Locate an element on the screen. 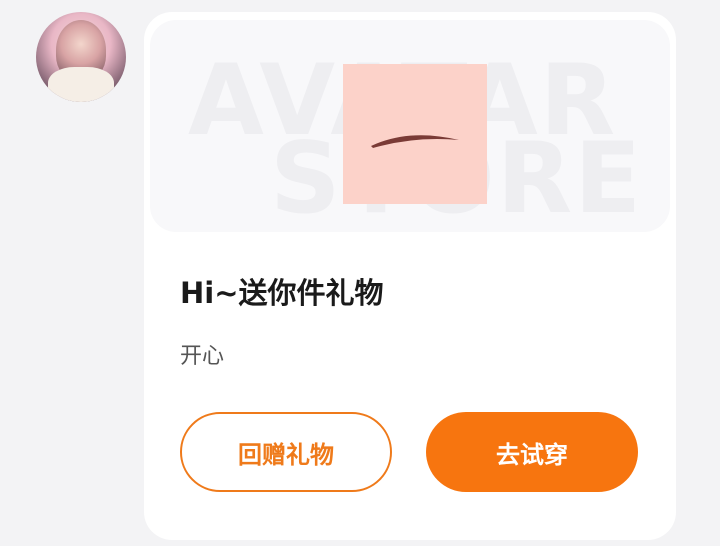 This screenshot has height=546, width=720. gift-title: Hi~送你件礼物 is located at coordinates (282, 293).